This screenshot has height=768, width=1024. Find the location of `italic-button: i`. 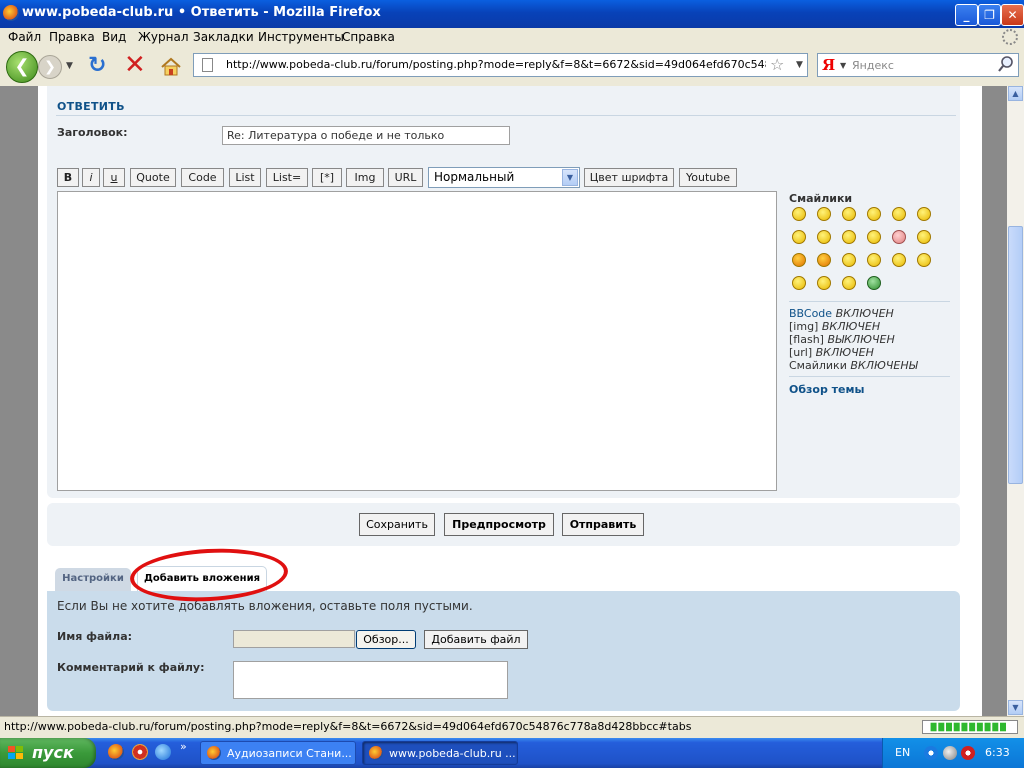

italic-button: i is located at coordinates (91, 177).